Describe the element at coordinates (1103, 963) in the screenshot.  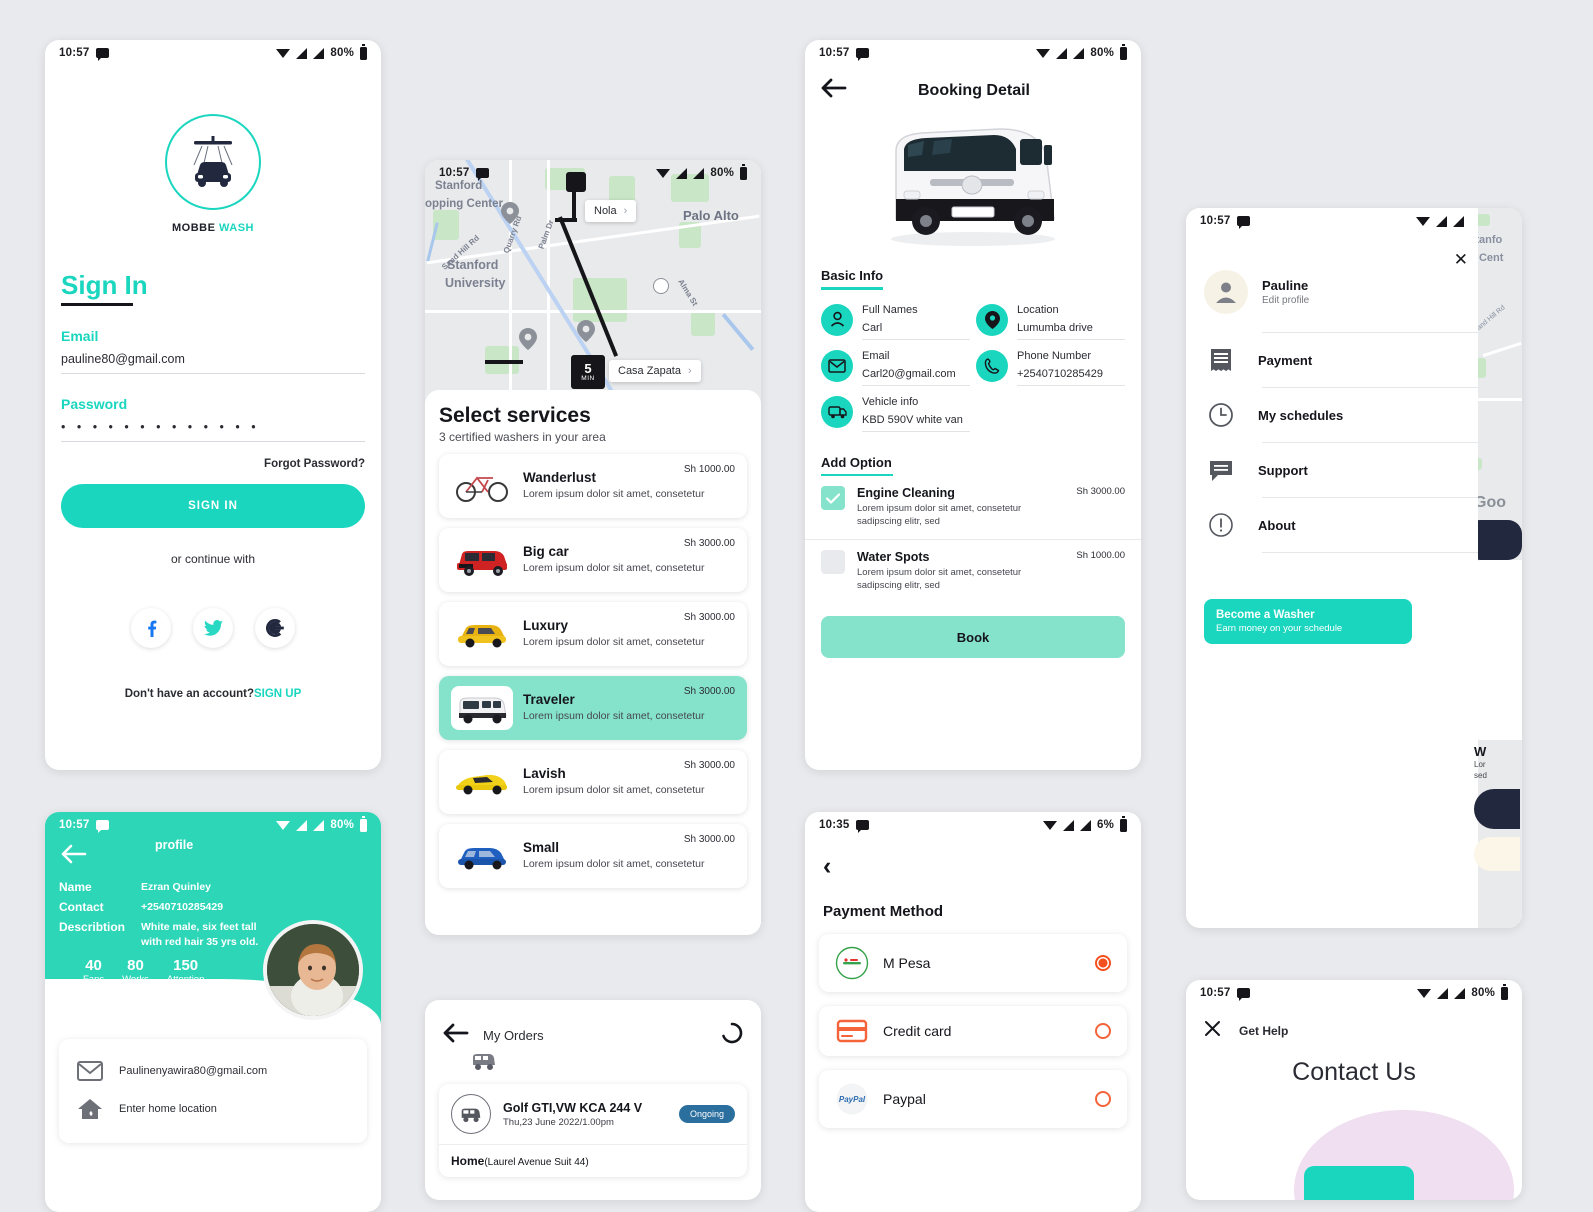
I see `radio-selected` at that location.